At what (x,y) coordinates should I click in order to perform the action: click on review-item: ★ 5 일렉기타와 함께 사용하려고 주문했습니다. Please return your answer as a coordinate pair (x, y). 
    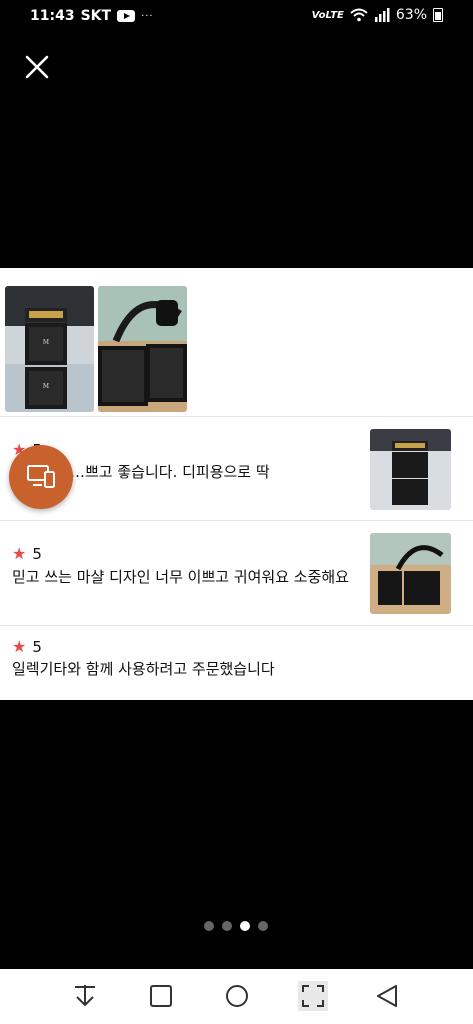
    Looking at the image, I should click on (236, 663).